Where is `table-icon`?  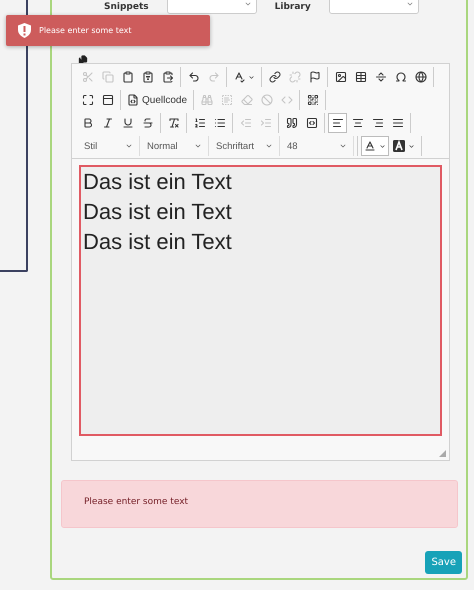
table-icon is located at coordinates (360, 77).